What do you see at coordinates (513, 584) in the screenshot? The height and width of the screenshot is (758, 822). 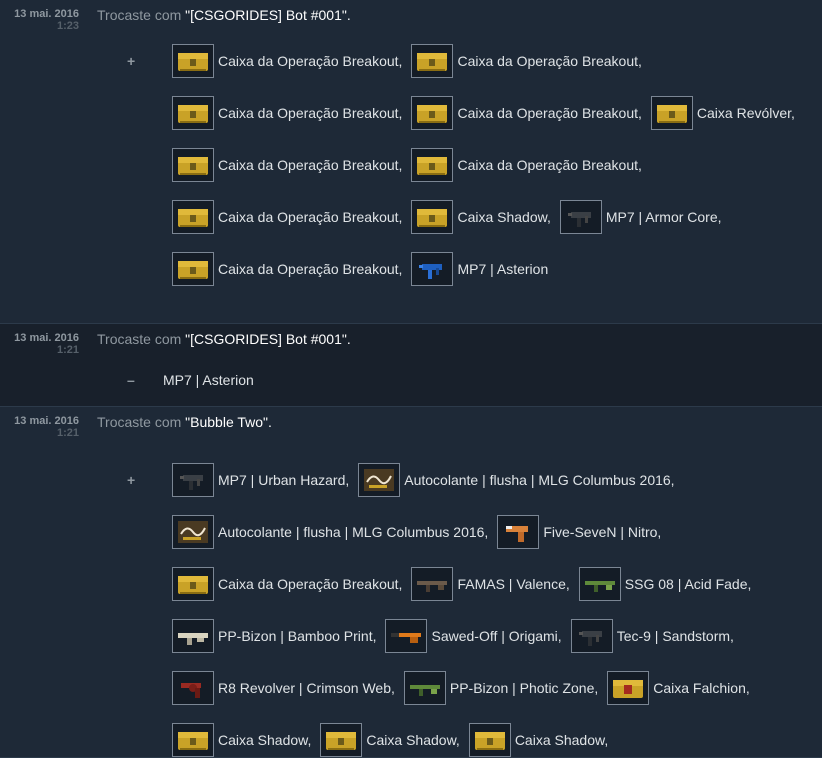 I see `item-name: FAMAS | Valence,` at bounding box center [513, 584].